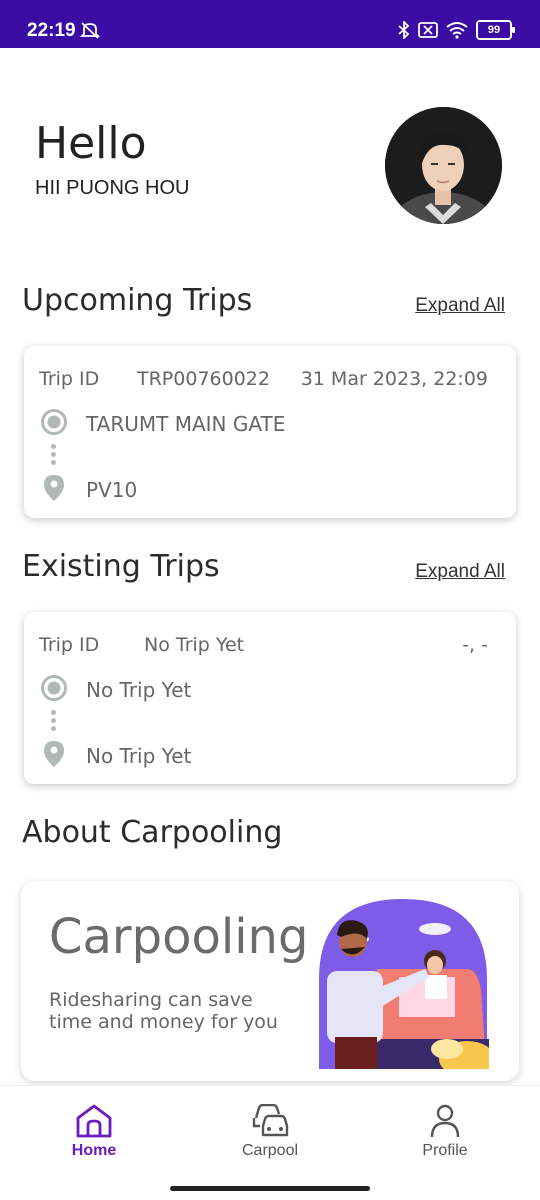  I want to click on trip-id-value: TRP00760022, so click(203, 379).